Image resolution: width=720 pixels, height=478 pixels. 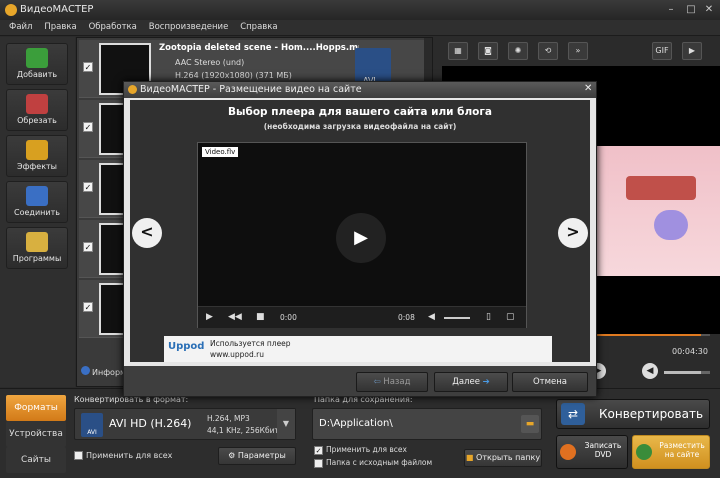 What do you see at coordinates (92, 425) in the screenshot?
I see `avi-format-icon: AVI` at bounding box center [92, 425].